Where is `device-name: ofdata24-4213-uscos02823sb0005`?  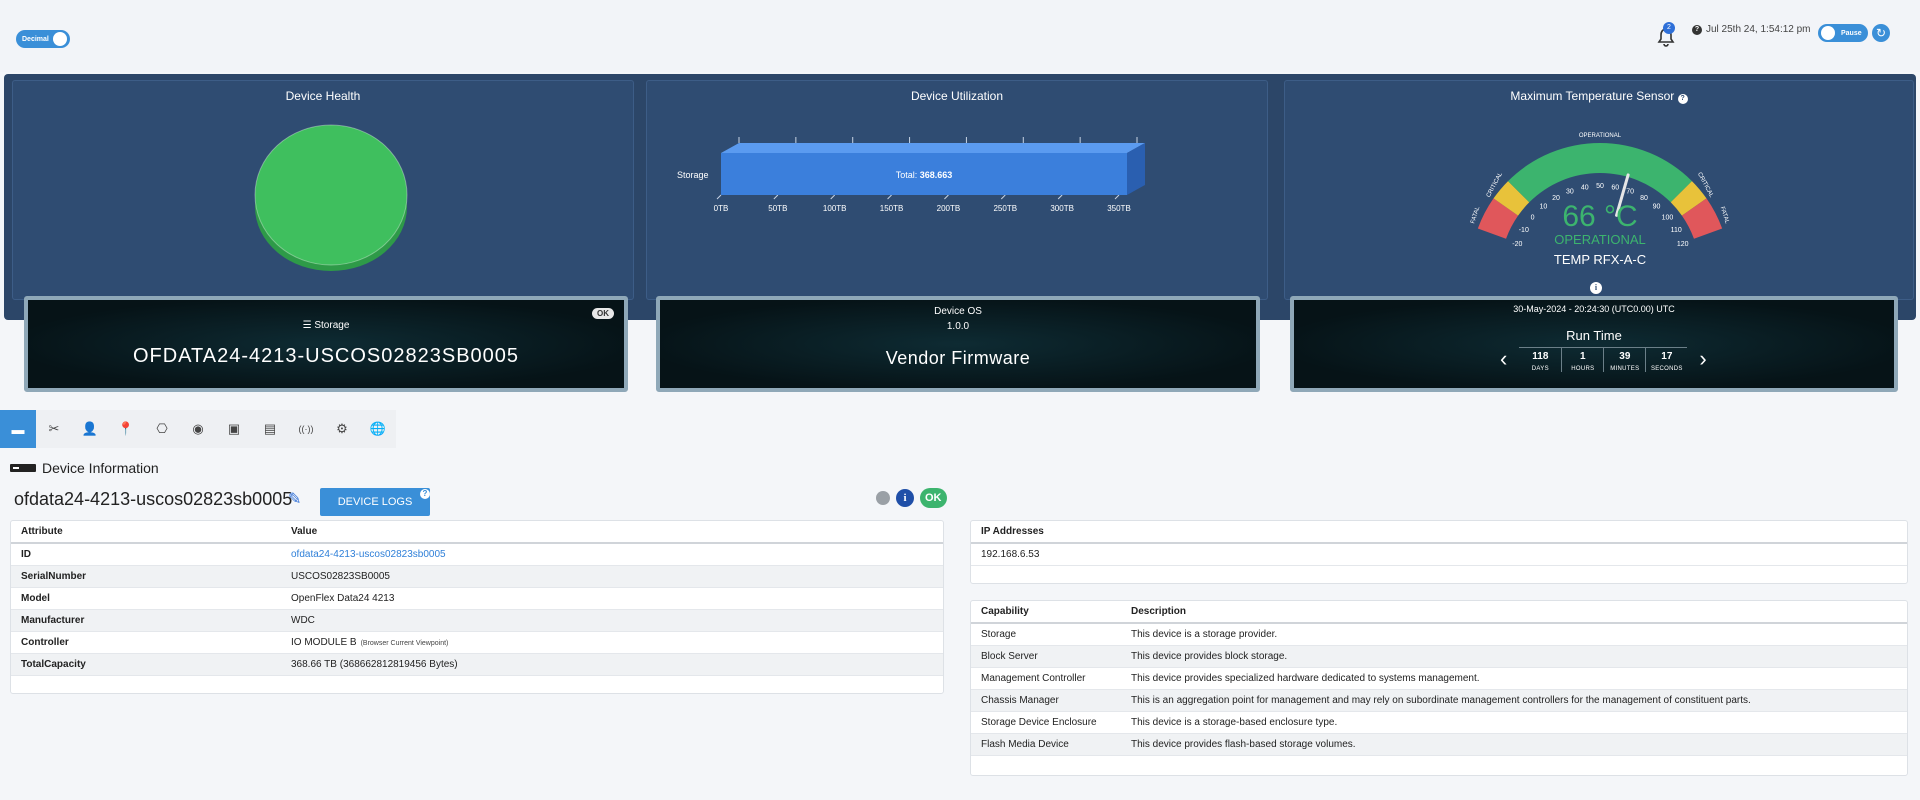 device-name: ofdata24-4213-uscos02823sb0005 is located at coordinates (153, 499).